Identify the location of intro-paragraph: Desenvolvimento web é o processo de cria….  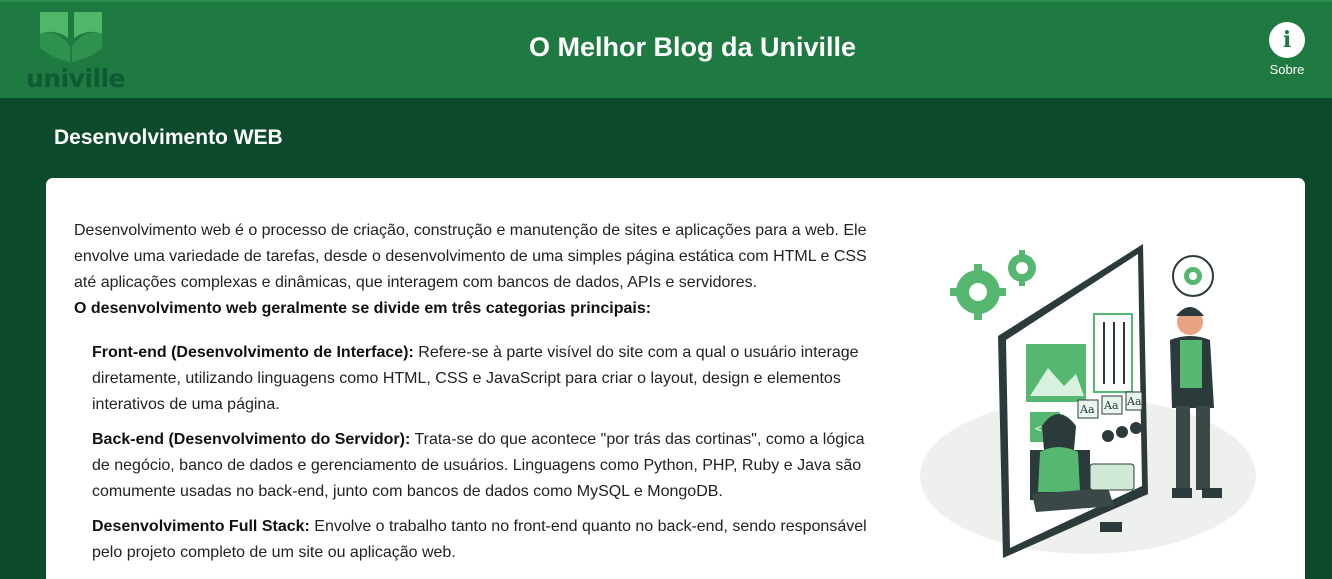
(474, 257).